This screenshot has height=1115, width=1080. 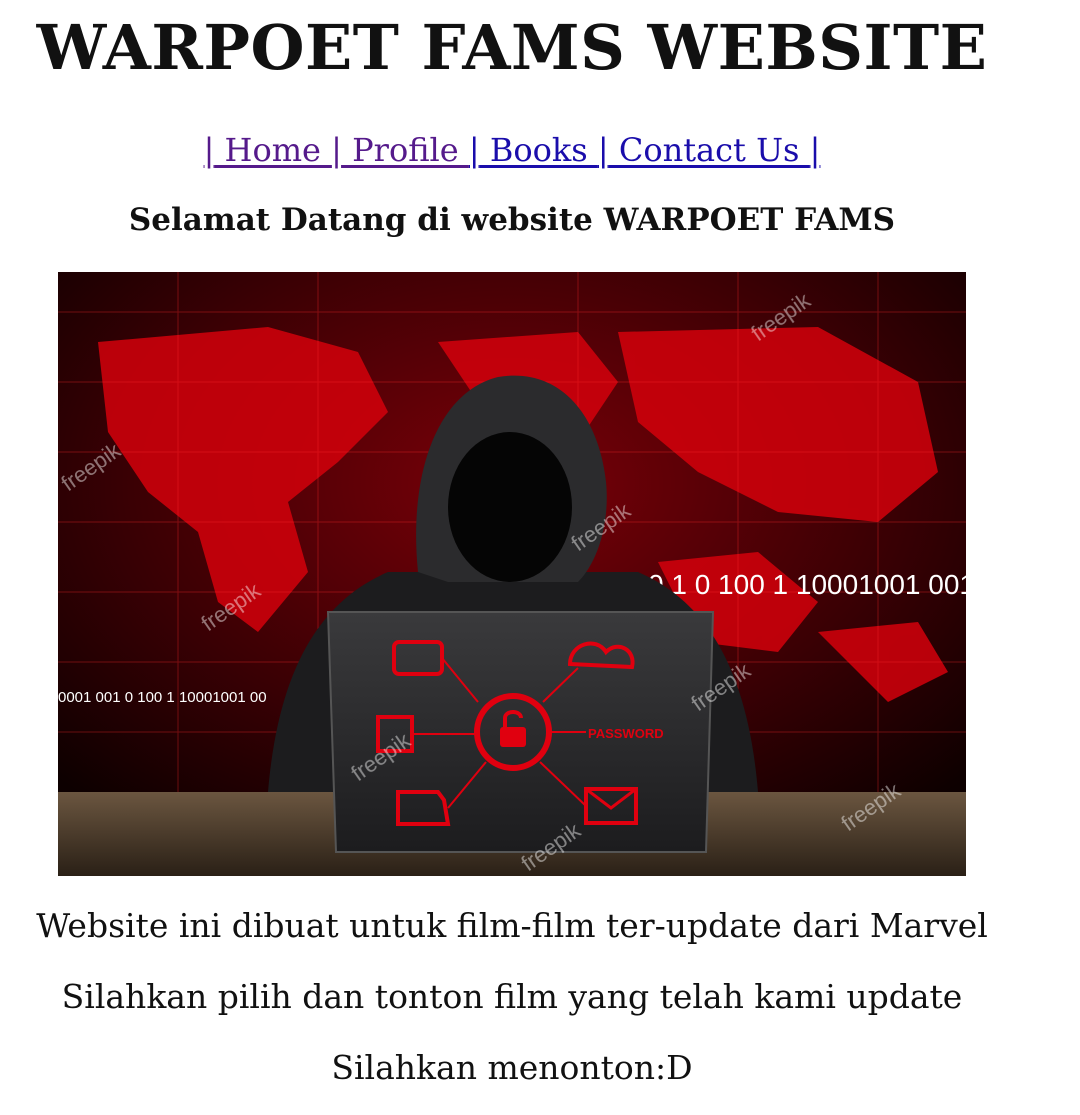 I want to click on nav-link-home: | Home, so click(x=268, y=150).